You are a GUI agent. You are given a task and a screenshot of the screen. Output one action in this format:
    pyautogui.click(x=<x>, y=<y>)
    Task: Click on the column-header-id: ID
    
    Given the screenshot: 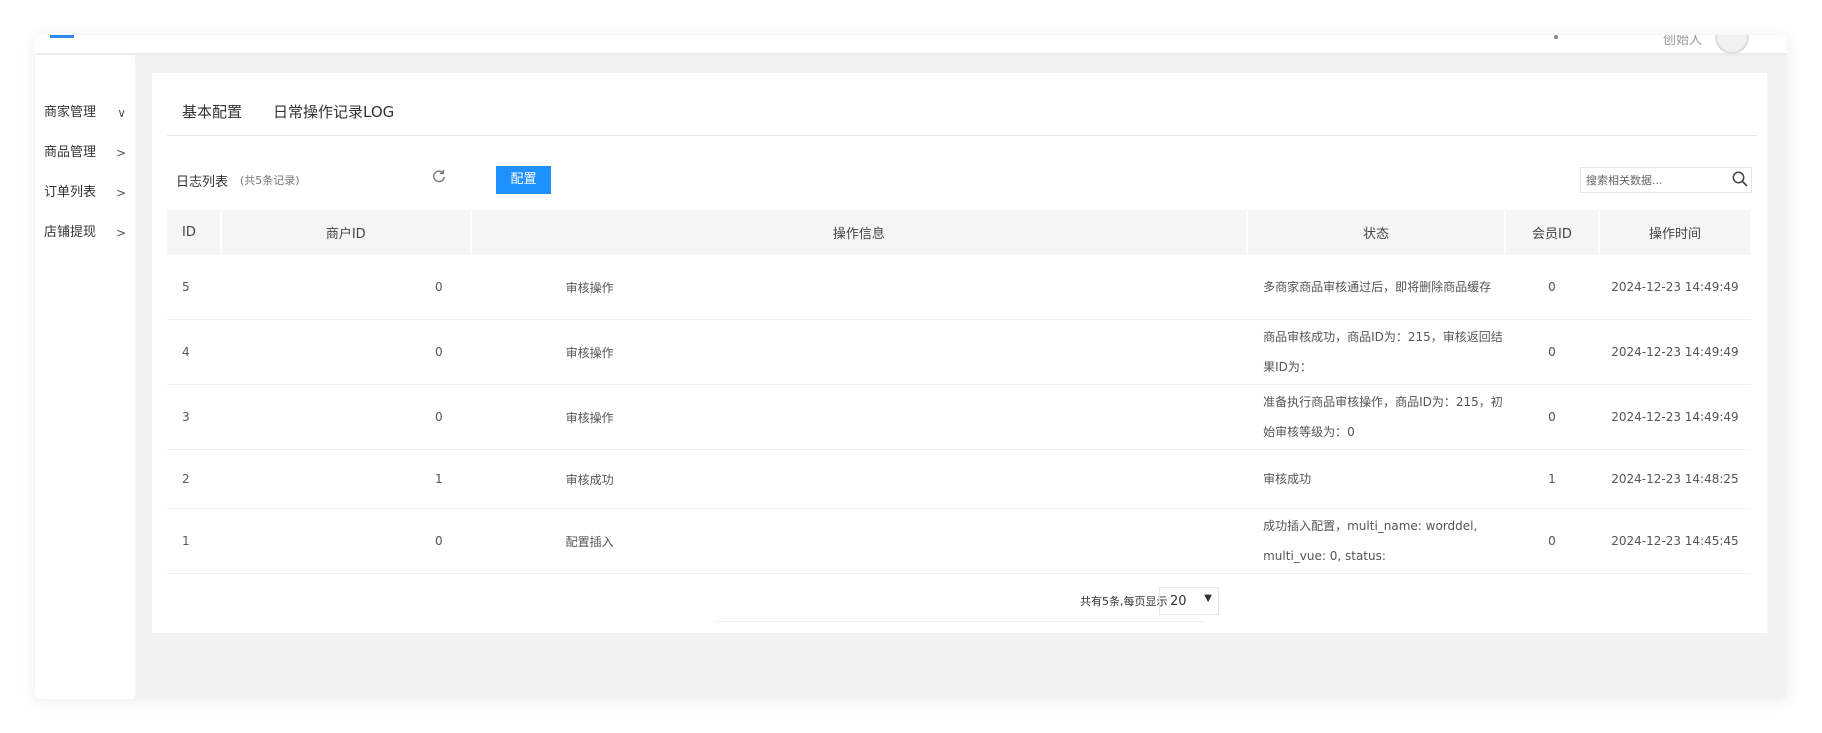 What is the action you would take?
    pyautogui.click(x=194, y=232)
    